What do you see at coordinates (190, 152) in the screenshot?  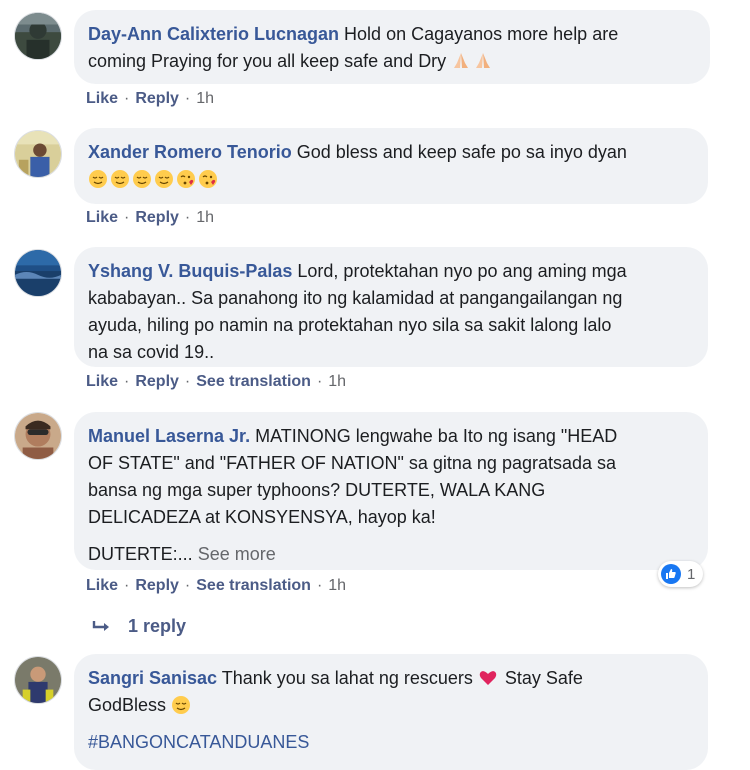 I see `commenter-name: Xander Romero Tenorio` at bounding box center [190, 152].